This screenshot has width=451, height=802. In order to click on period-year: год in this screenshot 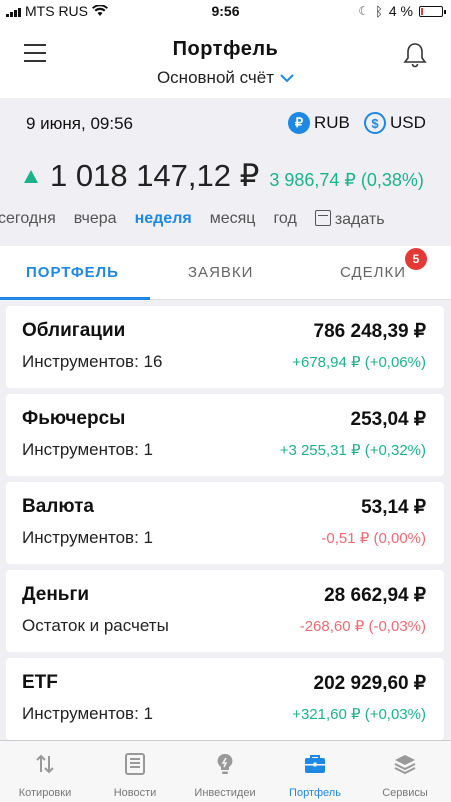, I will do `click(284, 219)`.